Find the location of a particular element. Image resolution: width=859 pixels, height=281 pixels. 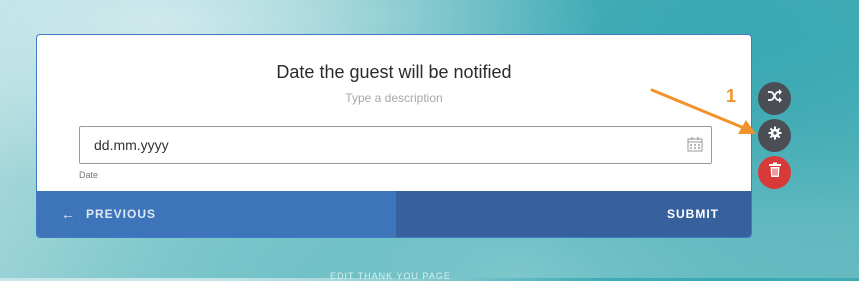

previous-label: PREVIOUS is located at coordinates (121, 214).